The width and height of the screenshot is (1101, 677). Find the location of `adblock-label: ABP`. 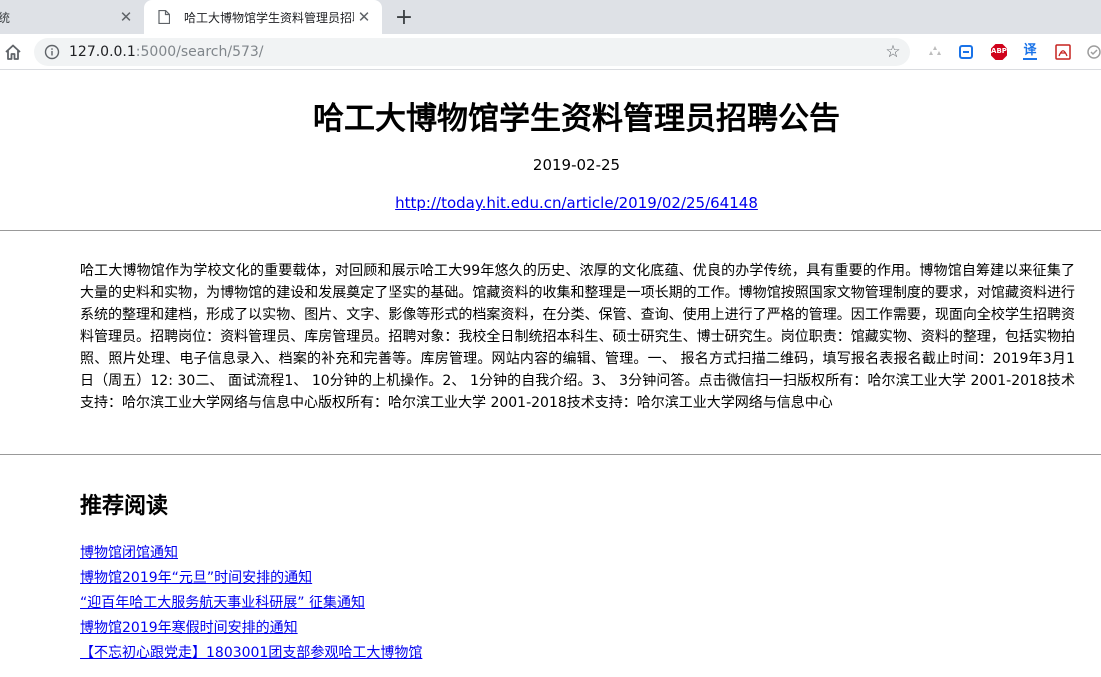

adblock-label: ABP is located at coordinates (999, 51).